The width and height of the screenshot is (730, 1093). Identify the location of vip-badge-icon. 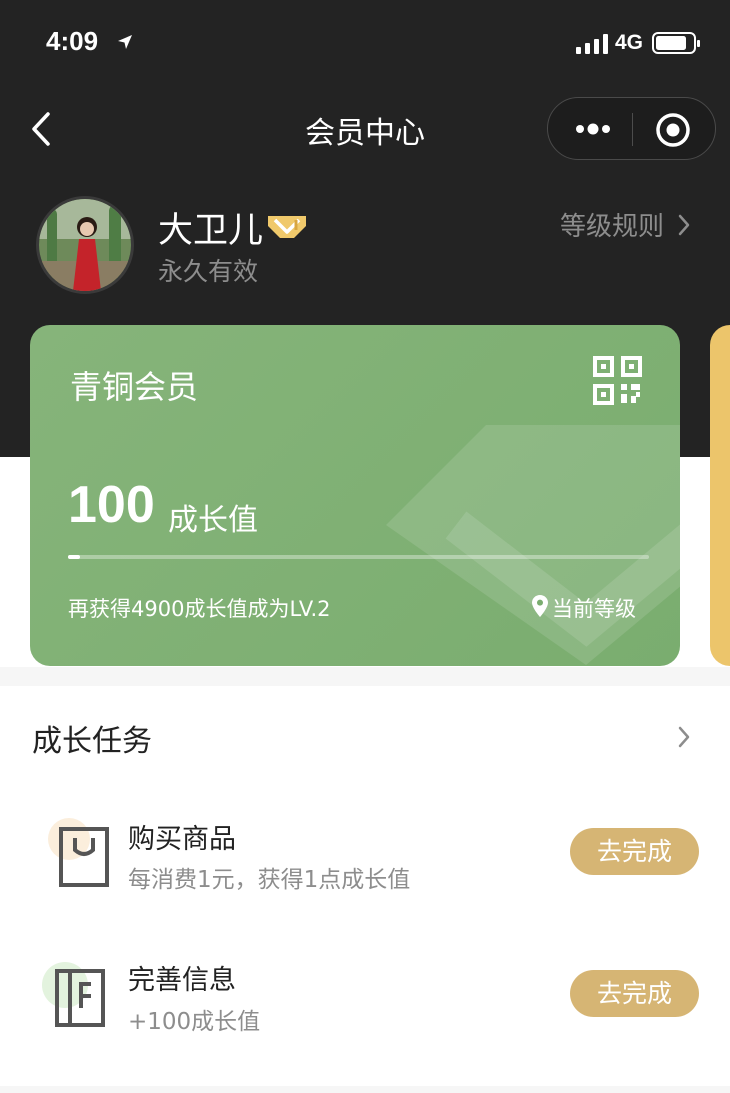
(287, 227).